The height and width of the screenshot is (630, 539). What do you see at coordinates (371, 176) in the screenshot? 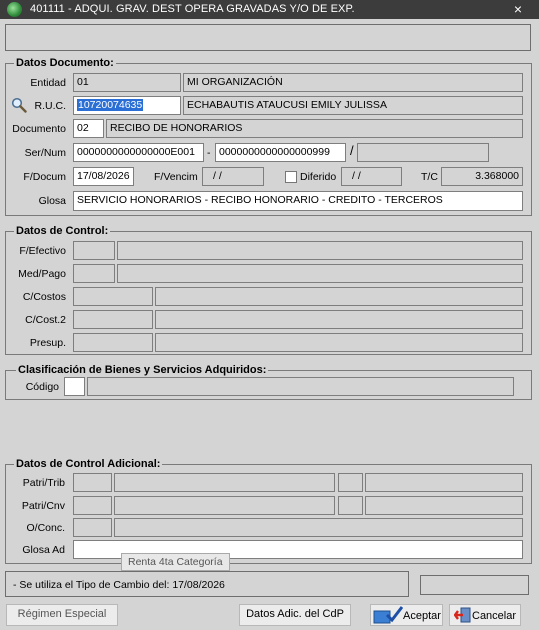
I see `diferido-field: / /` at bounding box center [371, 176].